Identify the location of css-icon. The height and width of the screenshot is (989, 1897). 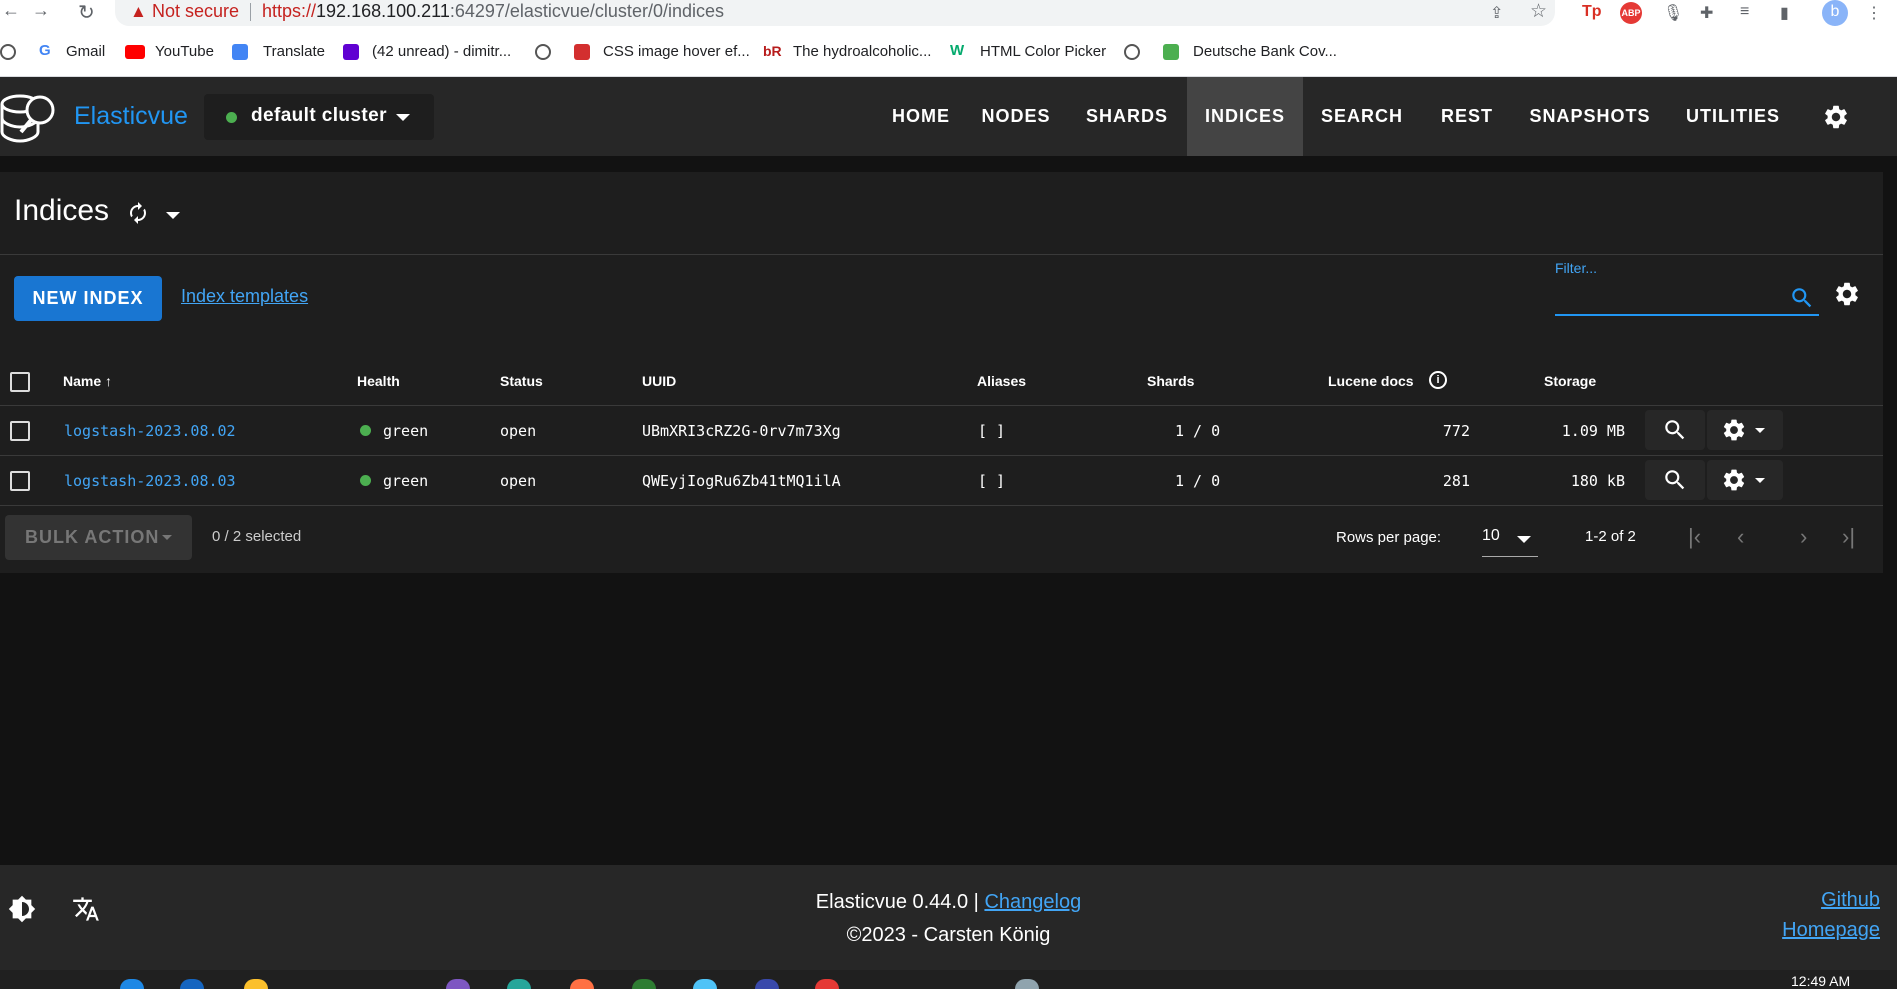
(582, 52).